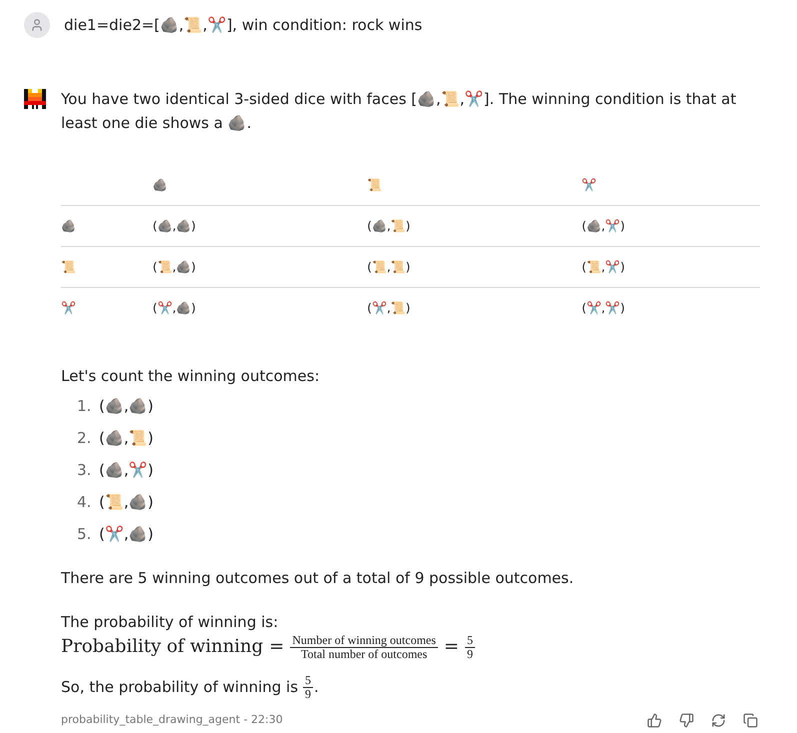 Image resolution: width=797 pixels, height=733 pixels. I want to click on table-cell: (📜,✂), so click(603, 267).